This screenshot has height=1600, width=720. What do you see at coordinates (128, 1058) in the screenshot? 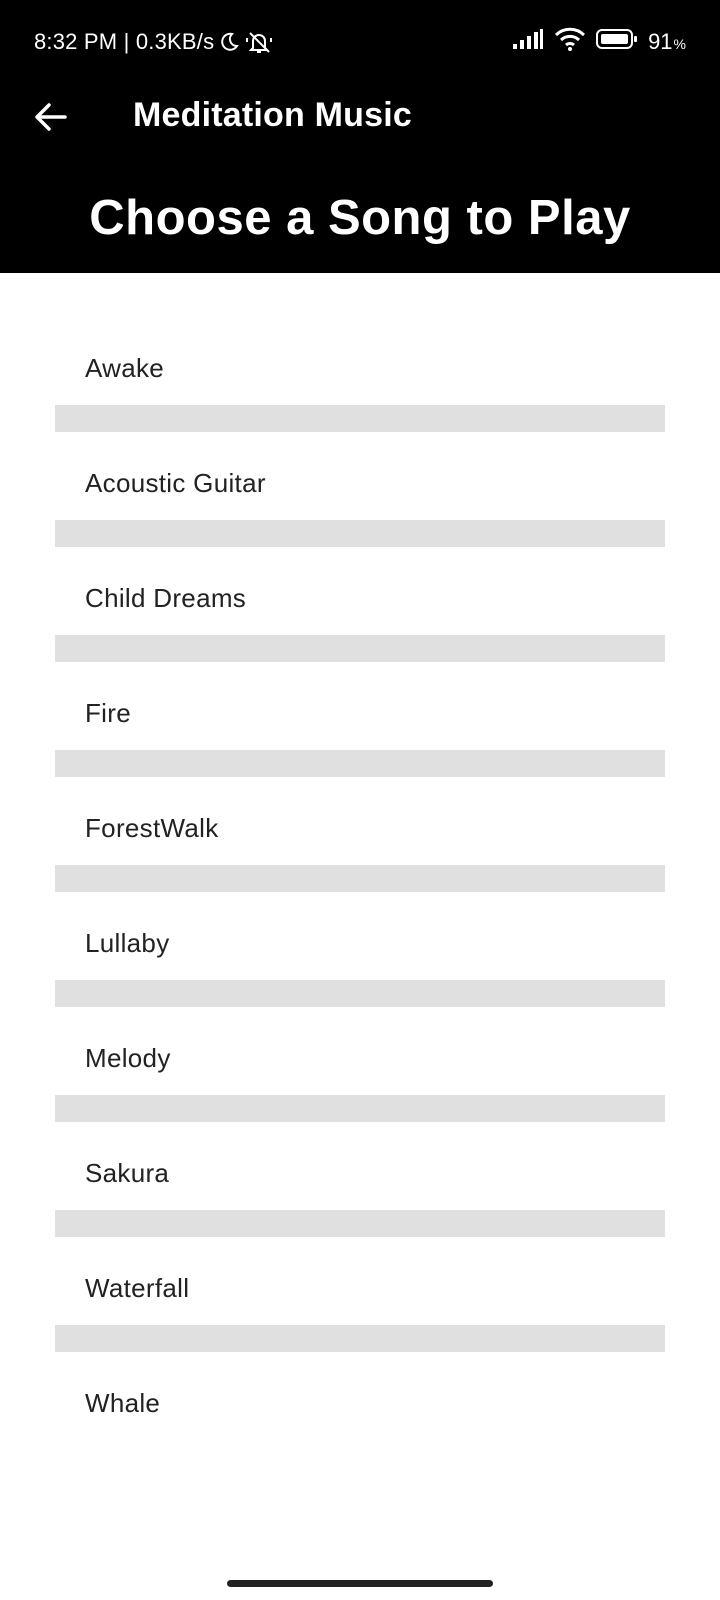
I see `song-label: Melody` at bounding box center [128, 1058].